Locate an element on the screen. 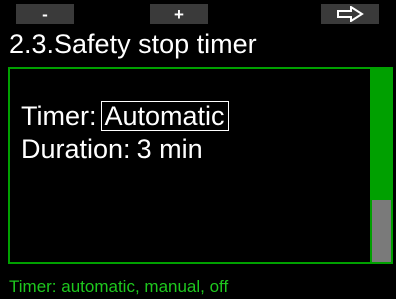 Image resolution: width=396 pixels, height=299 pixels. plus-softkey-button: + is located at coordinates (179, 14).